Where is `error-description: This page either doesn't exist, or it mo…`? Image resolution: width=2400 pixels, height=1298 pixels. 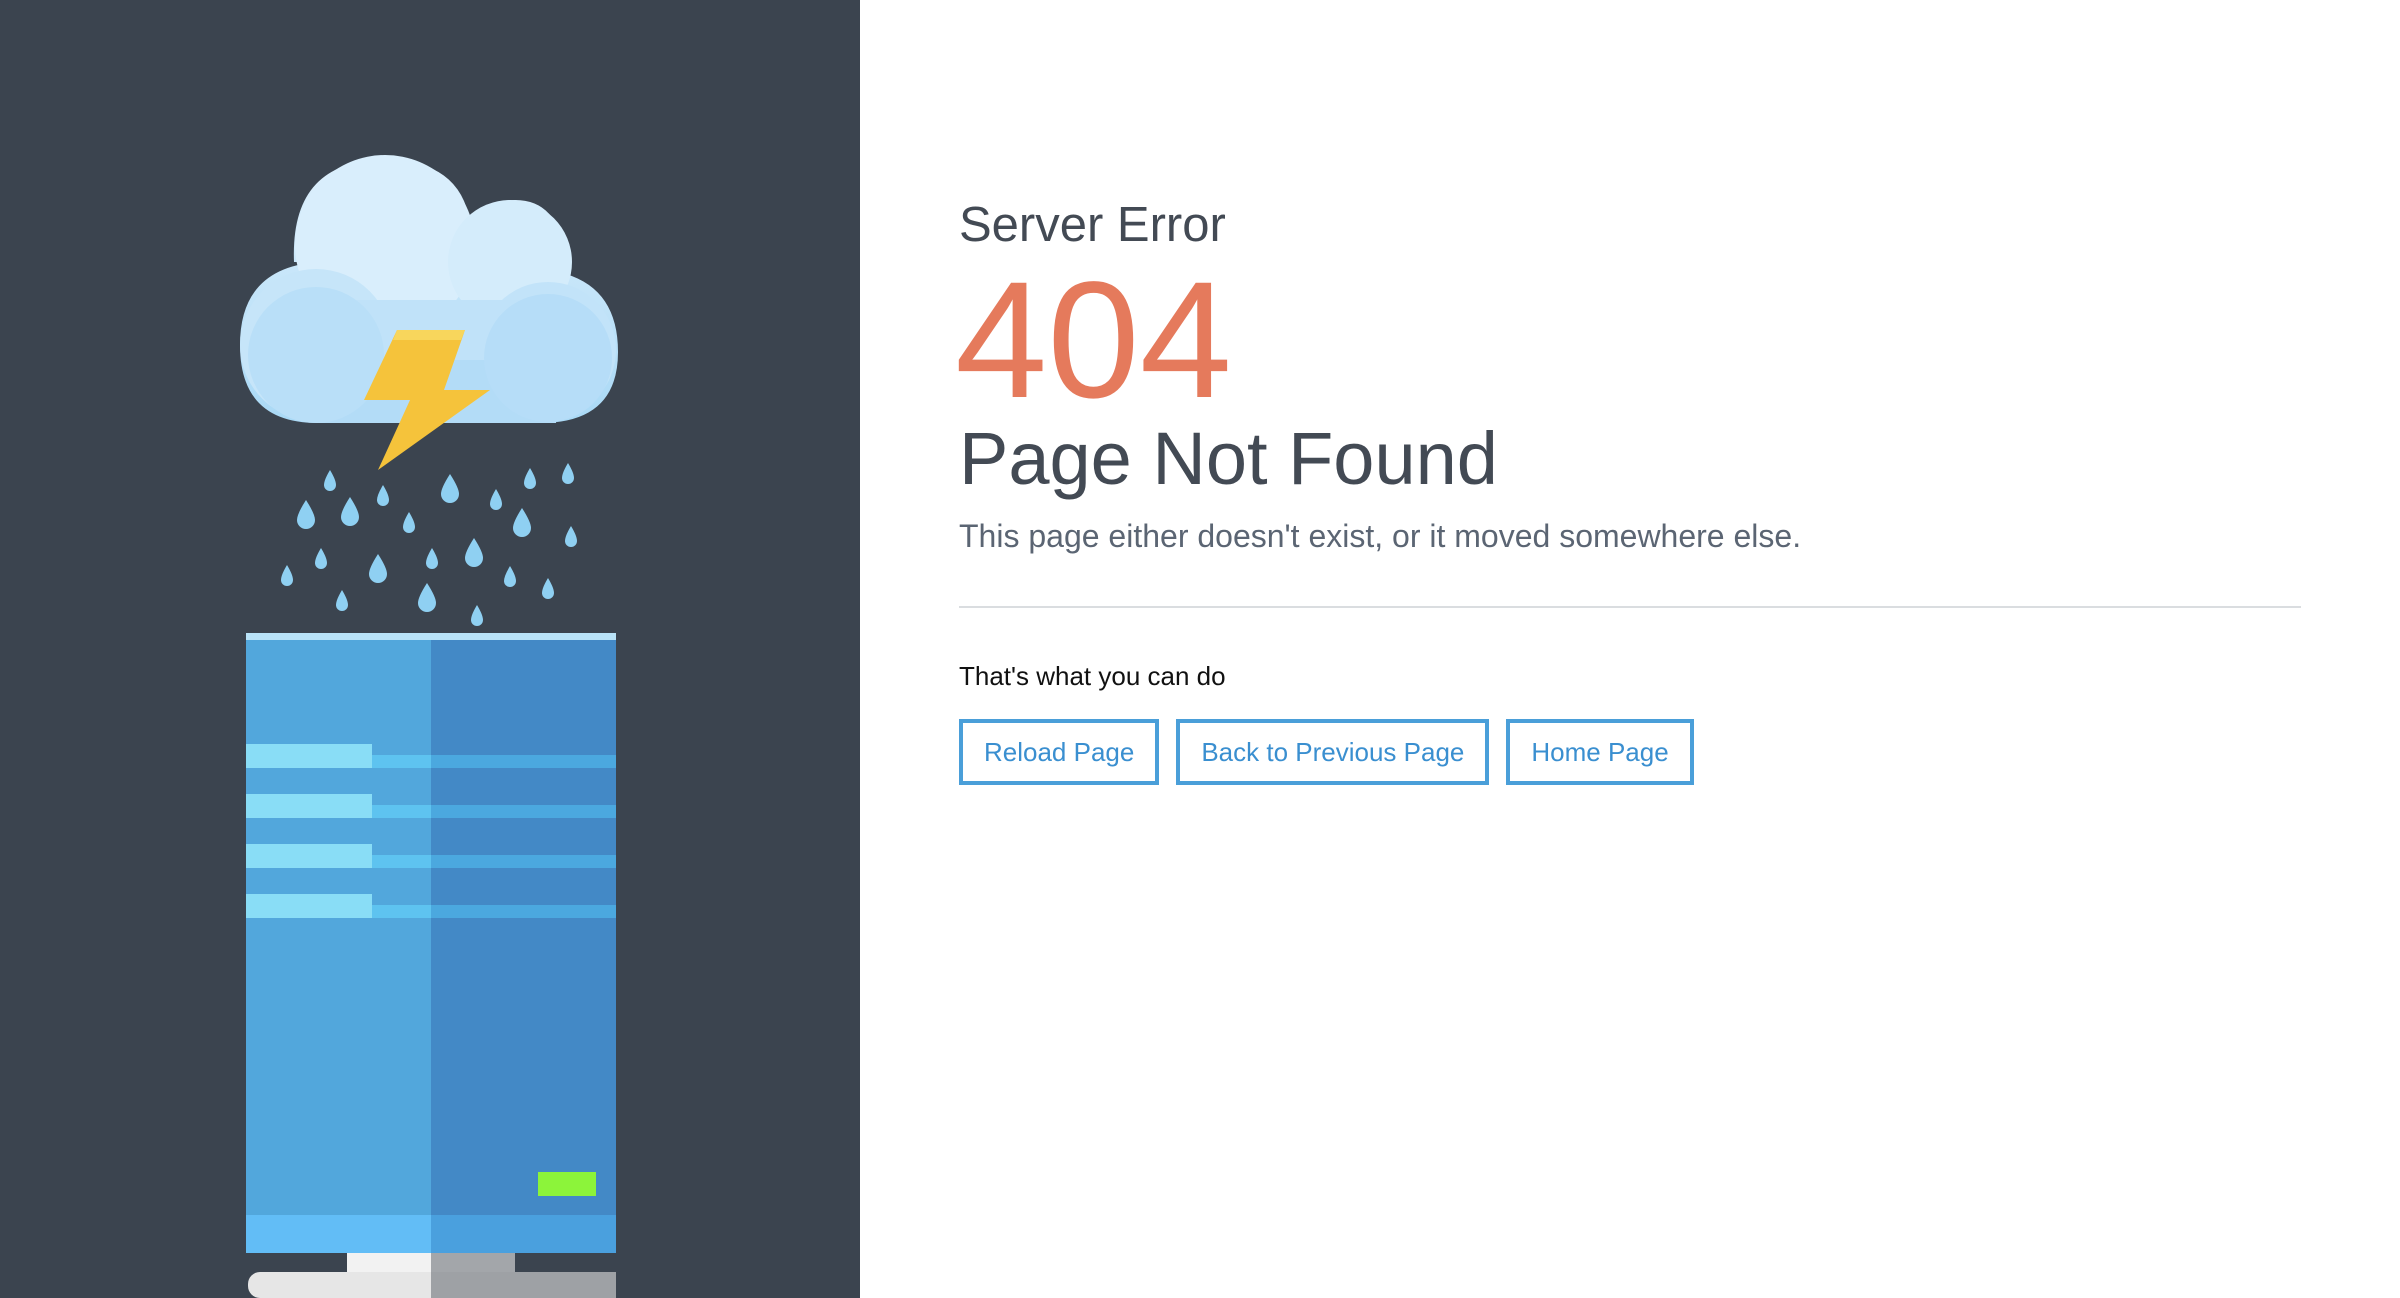 error-description: This page either doesn't exist, or it mo… is located at coordinates (1380, 536).